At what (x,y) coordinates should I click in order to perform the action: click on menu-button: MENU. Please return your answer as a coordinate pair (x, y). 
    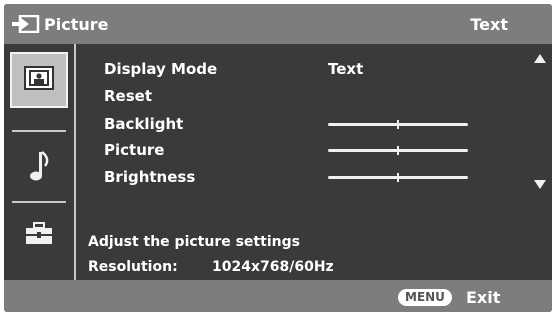
    Looking at the image, I should click on (425, 297).